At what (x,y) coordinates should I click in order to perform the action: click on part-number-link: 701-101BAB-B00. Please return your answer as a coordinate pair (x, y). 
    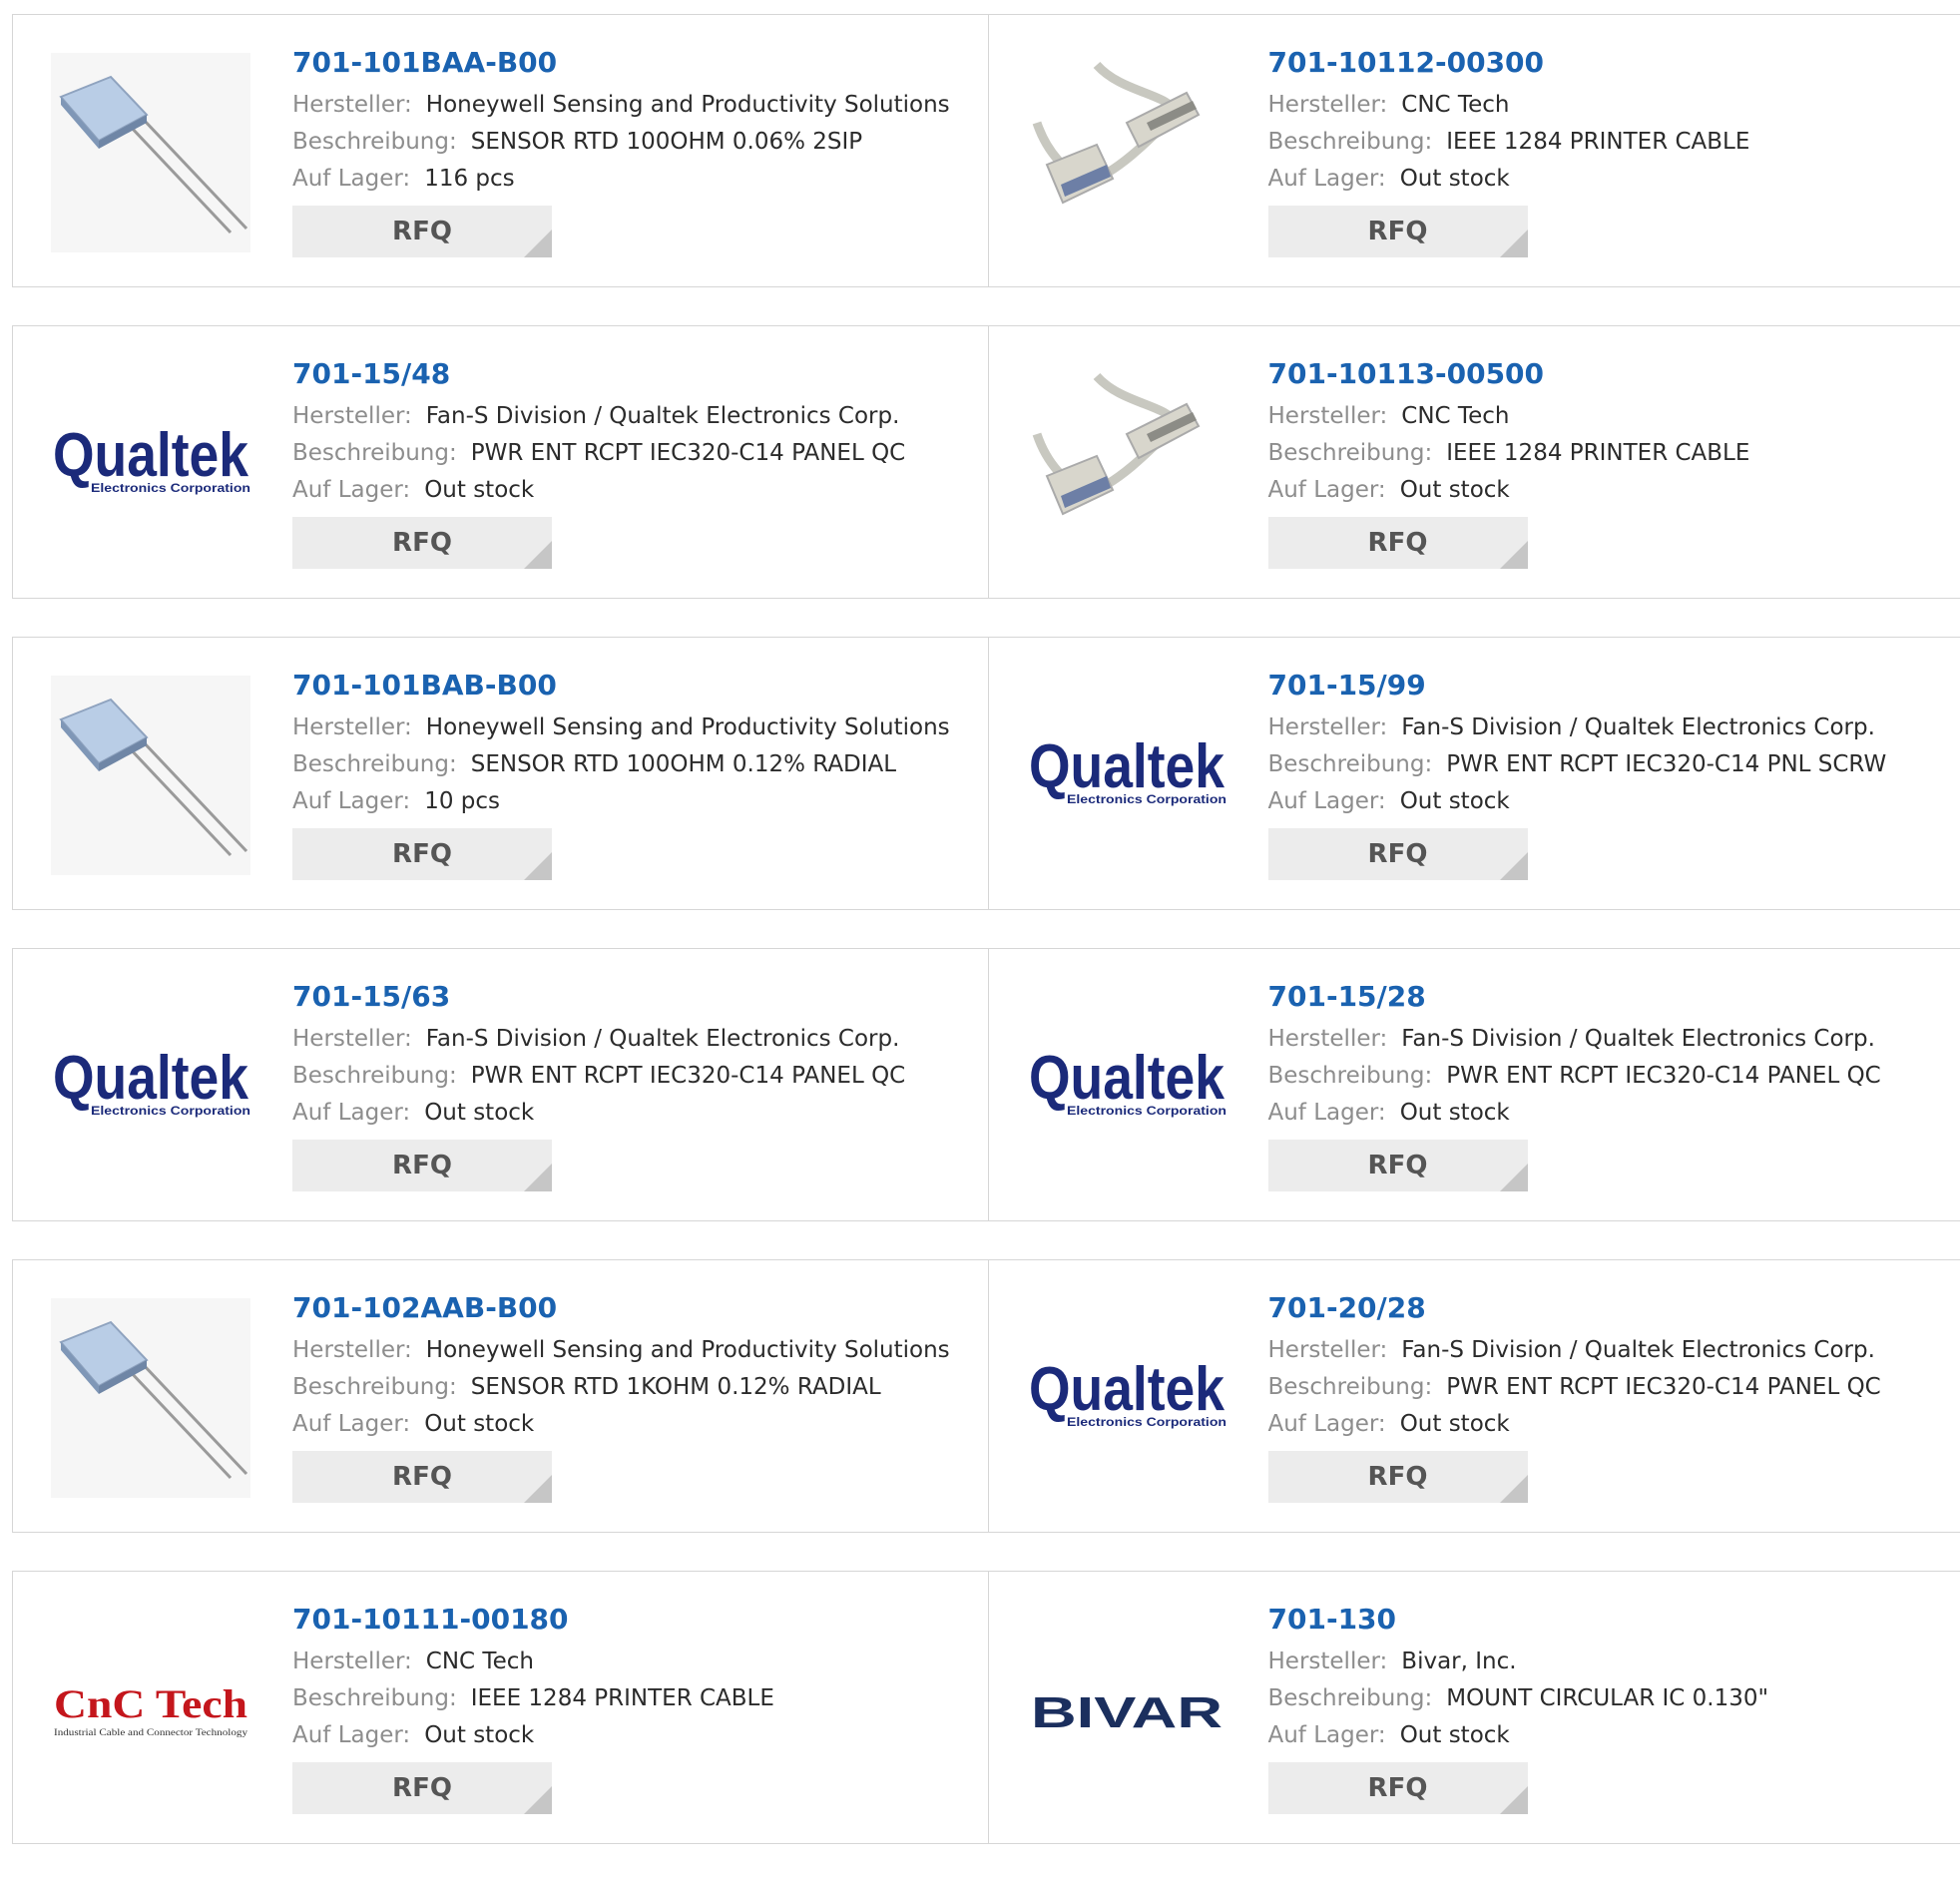
    Looking at the image, I should click on (621, 686).